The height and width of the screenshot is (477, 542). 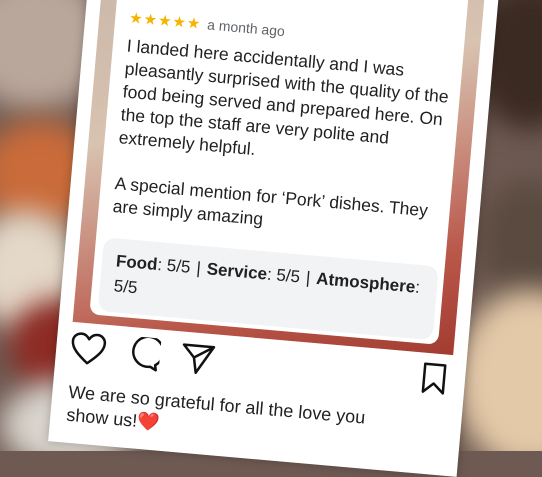 I want to click on food-value: : 5/5, so click(x=174, y=266).